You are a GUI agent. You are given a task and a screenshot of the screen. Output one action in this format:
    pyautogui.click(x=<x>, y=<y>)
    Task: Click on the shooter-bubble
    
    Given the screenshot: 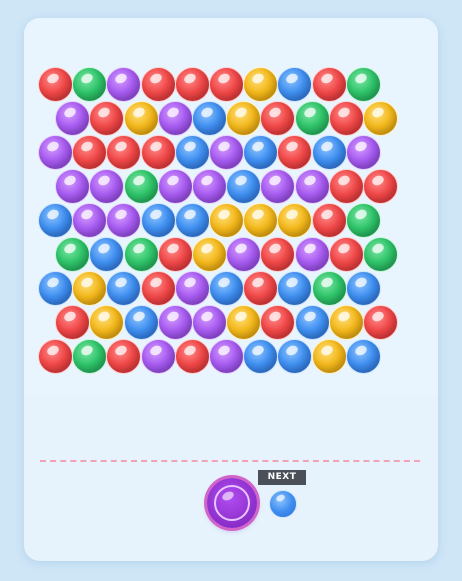 What is the action you would take?
    pyautogui.click(x=232, y=503)
    